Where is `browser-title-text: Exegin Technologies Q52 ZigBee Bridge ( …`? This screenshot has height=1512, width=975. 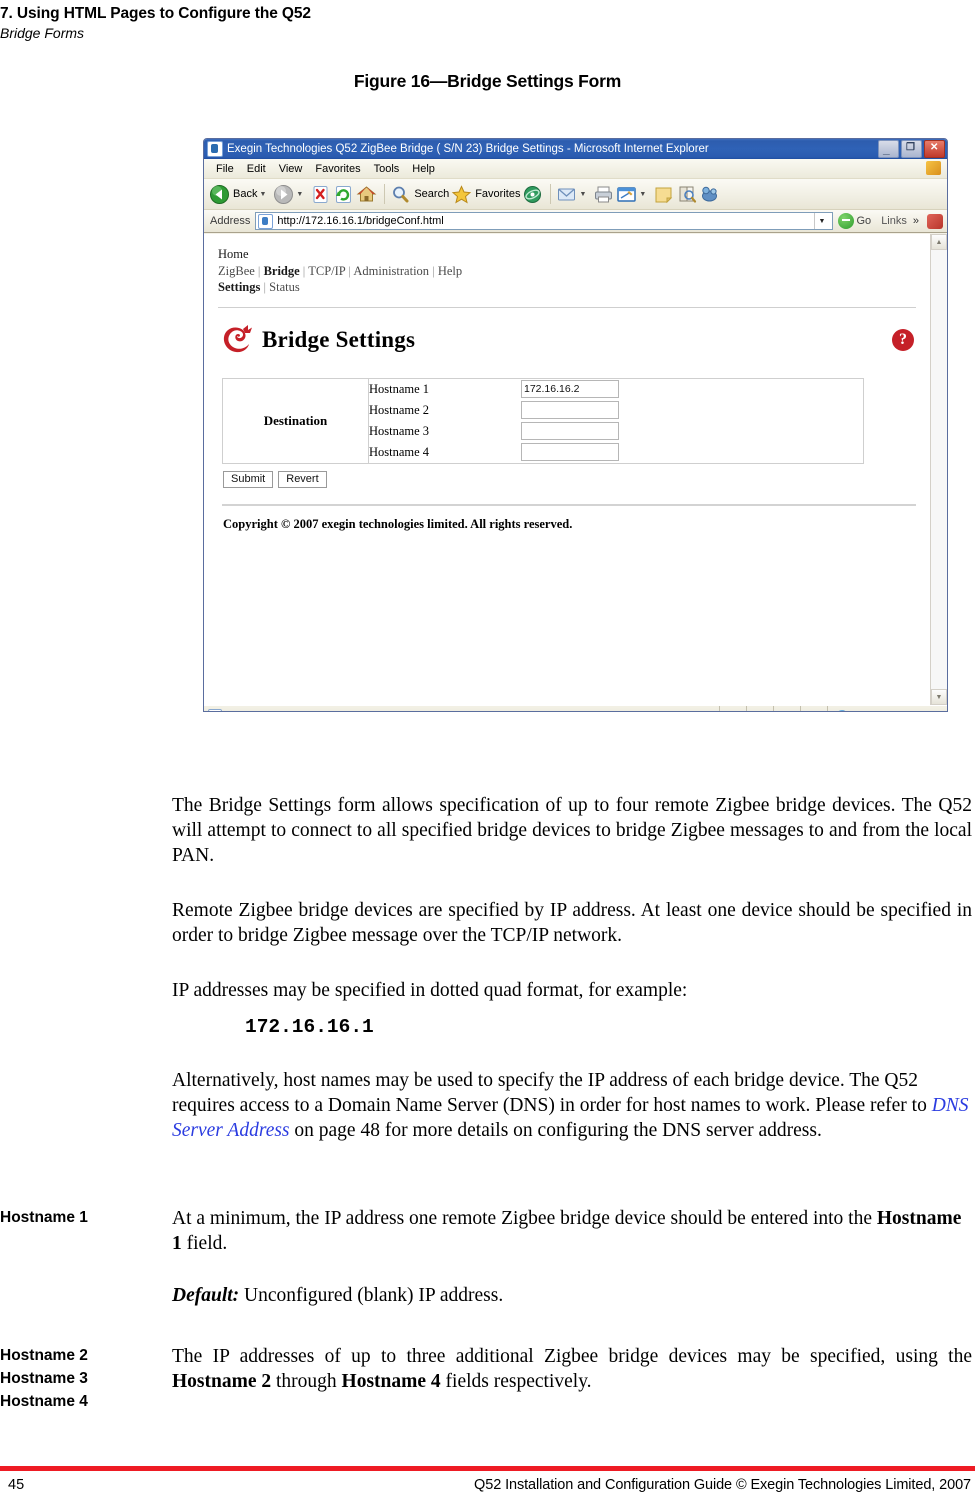 browser-title-text: Exegin Technologies Q52 ZigBee Bridge ( … is located at coordinates (468, 149).